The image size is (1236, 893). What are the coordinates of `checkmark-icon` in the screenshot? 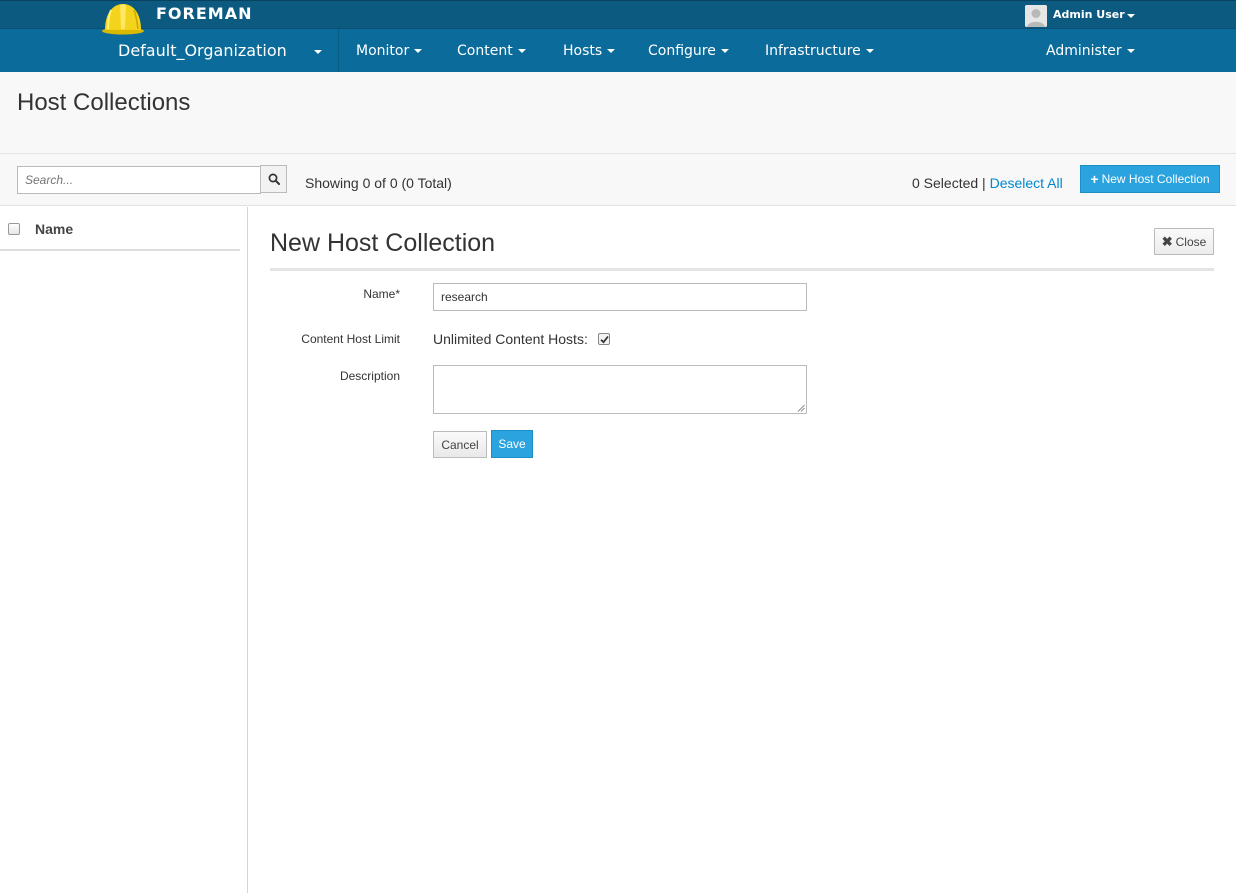 It's located at (604, 339).